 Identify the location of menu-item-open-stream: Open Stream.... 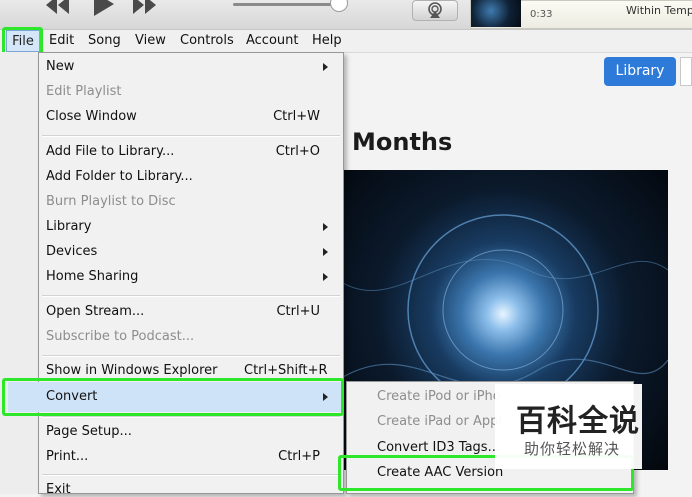
(95, 311).